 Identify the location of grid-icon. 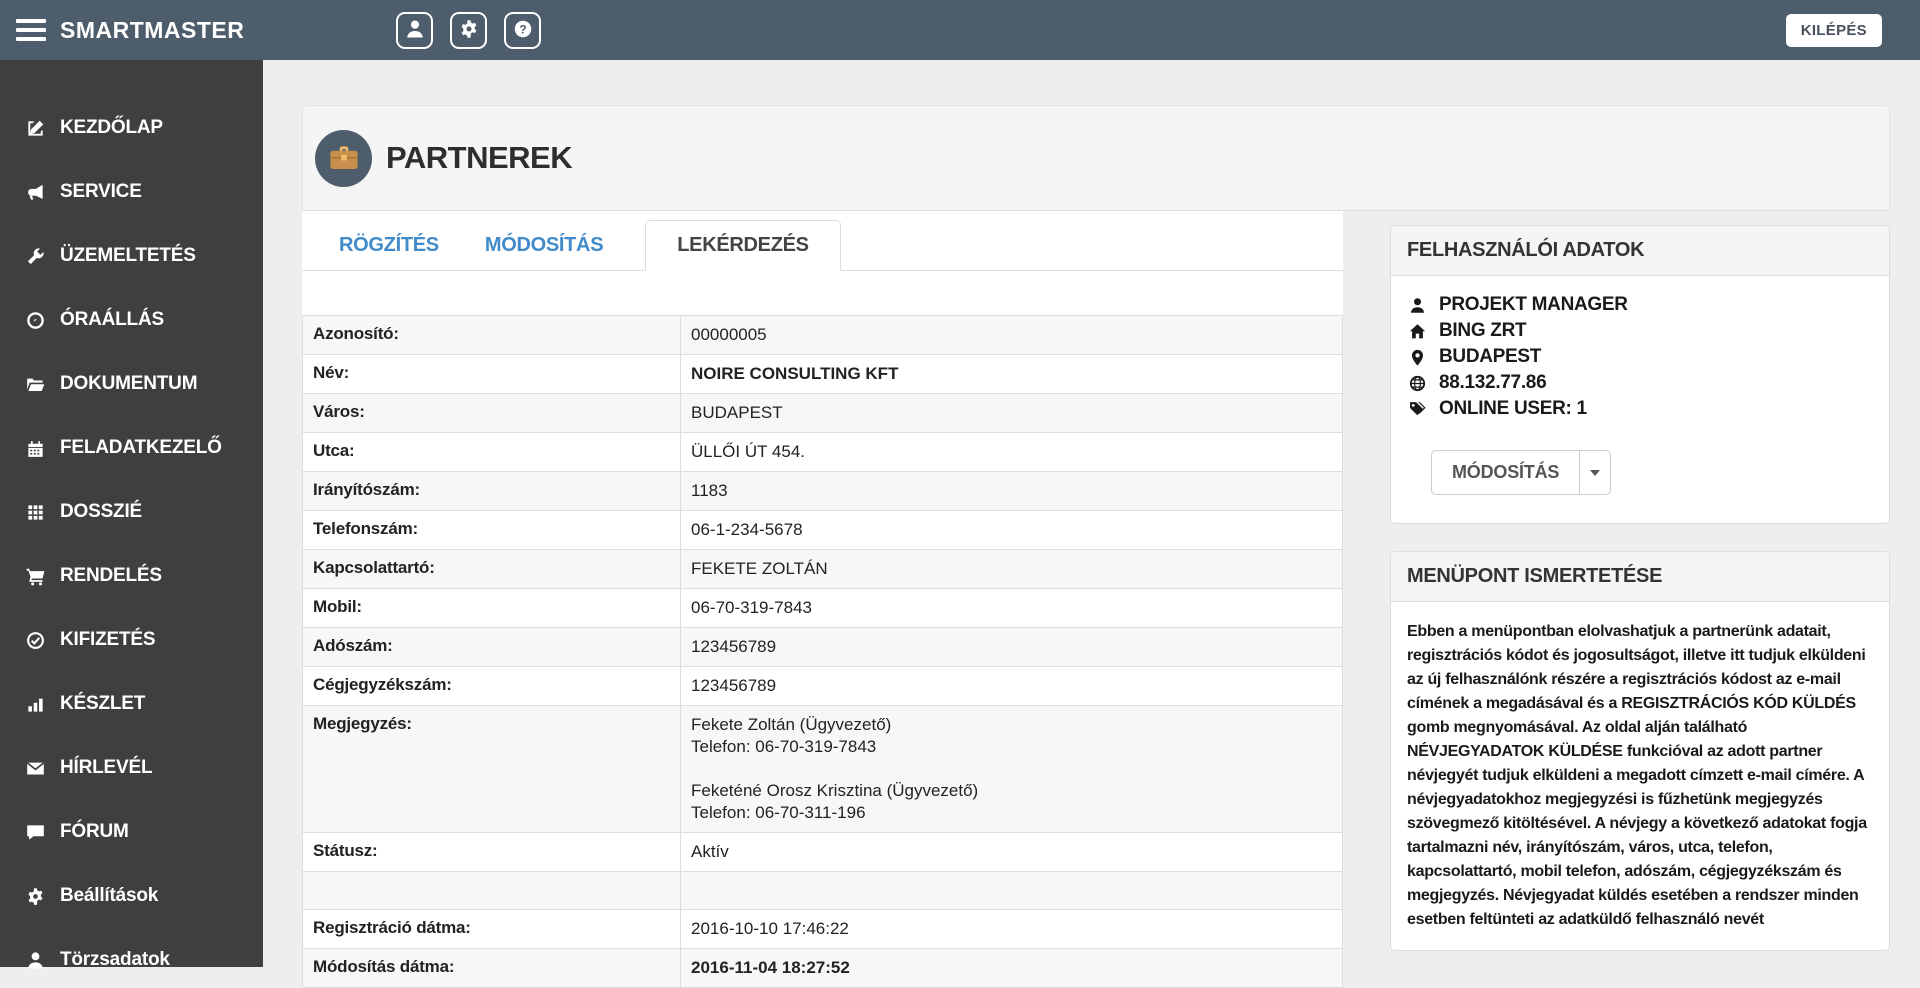
(35, 512).